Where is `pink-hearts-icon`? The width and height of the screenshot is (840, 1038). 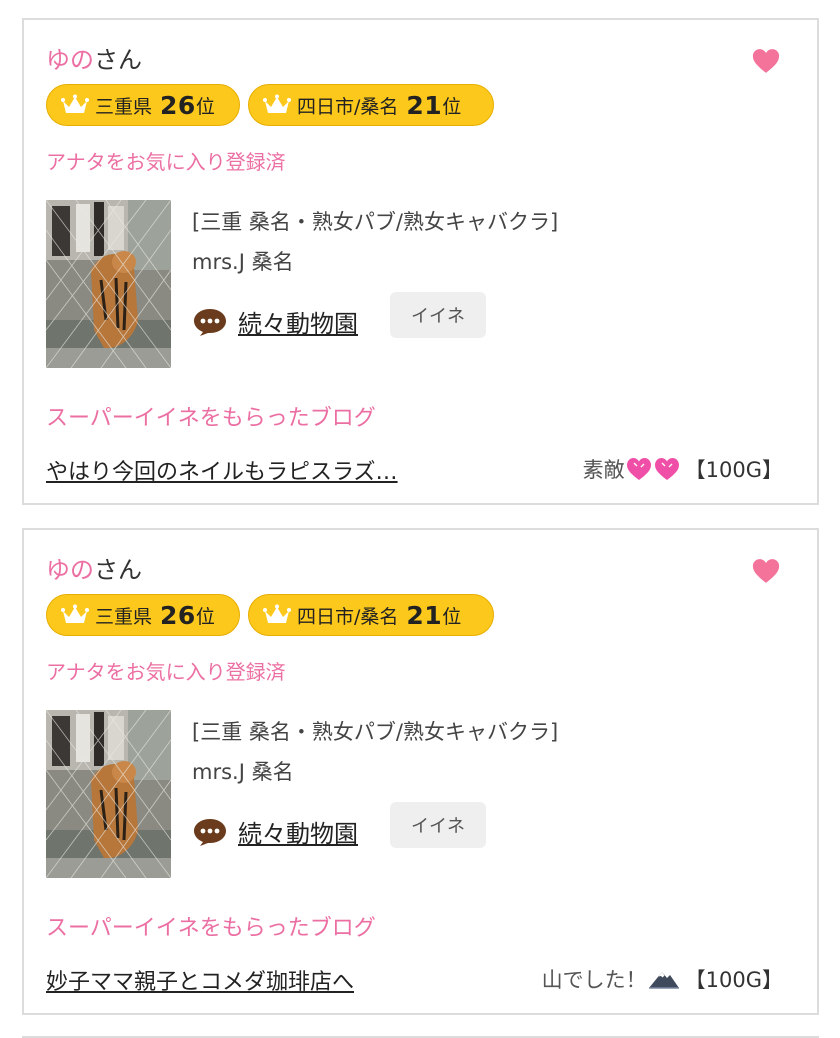
pink-hearts-icon is located at coordinates (652, 469).